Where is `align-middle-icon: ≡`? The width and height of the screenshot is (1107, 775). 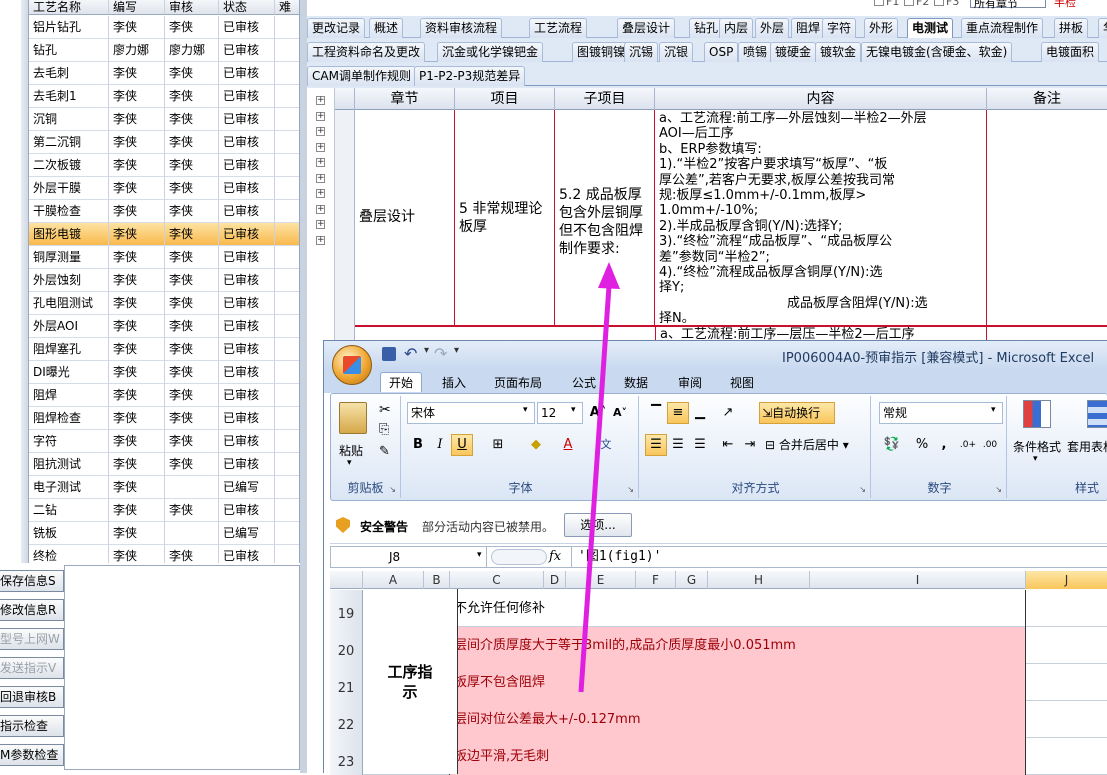
align-middle-icon: ≡ is located at coordinates (678, 413).